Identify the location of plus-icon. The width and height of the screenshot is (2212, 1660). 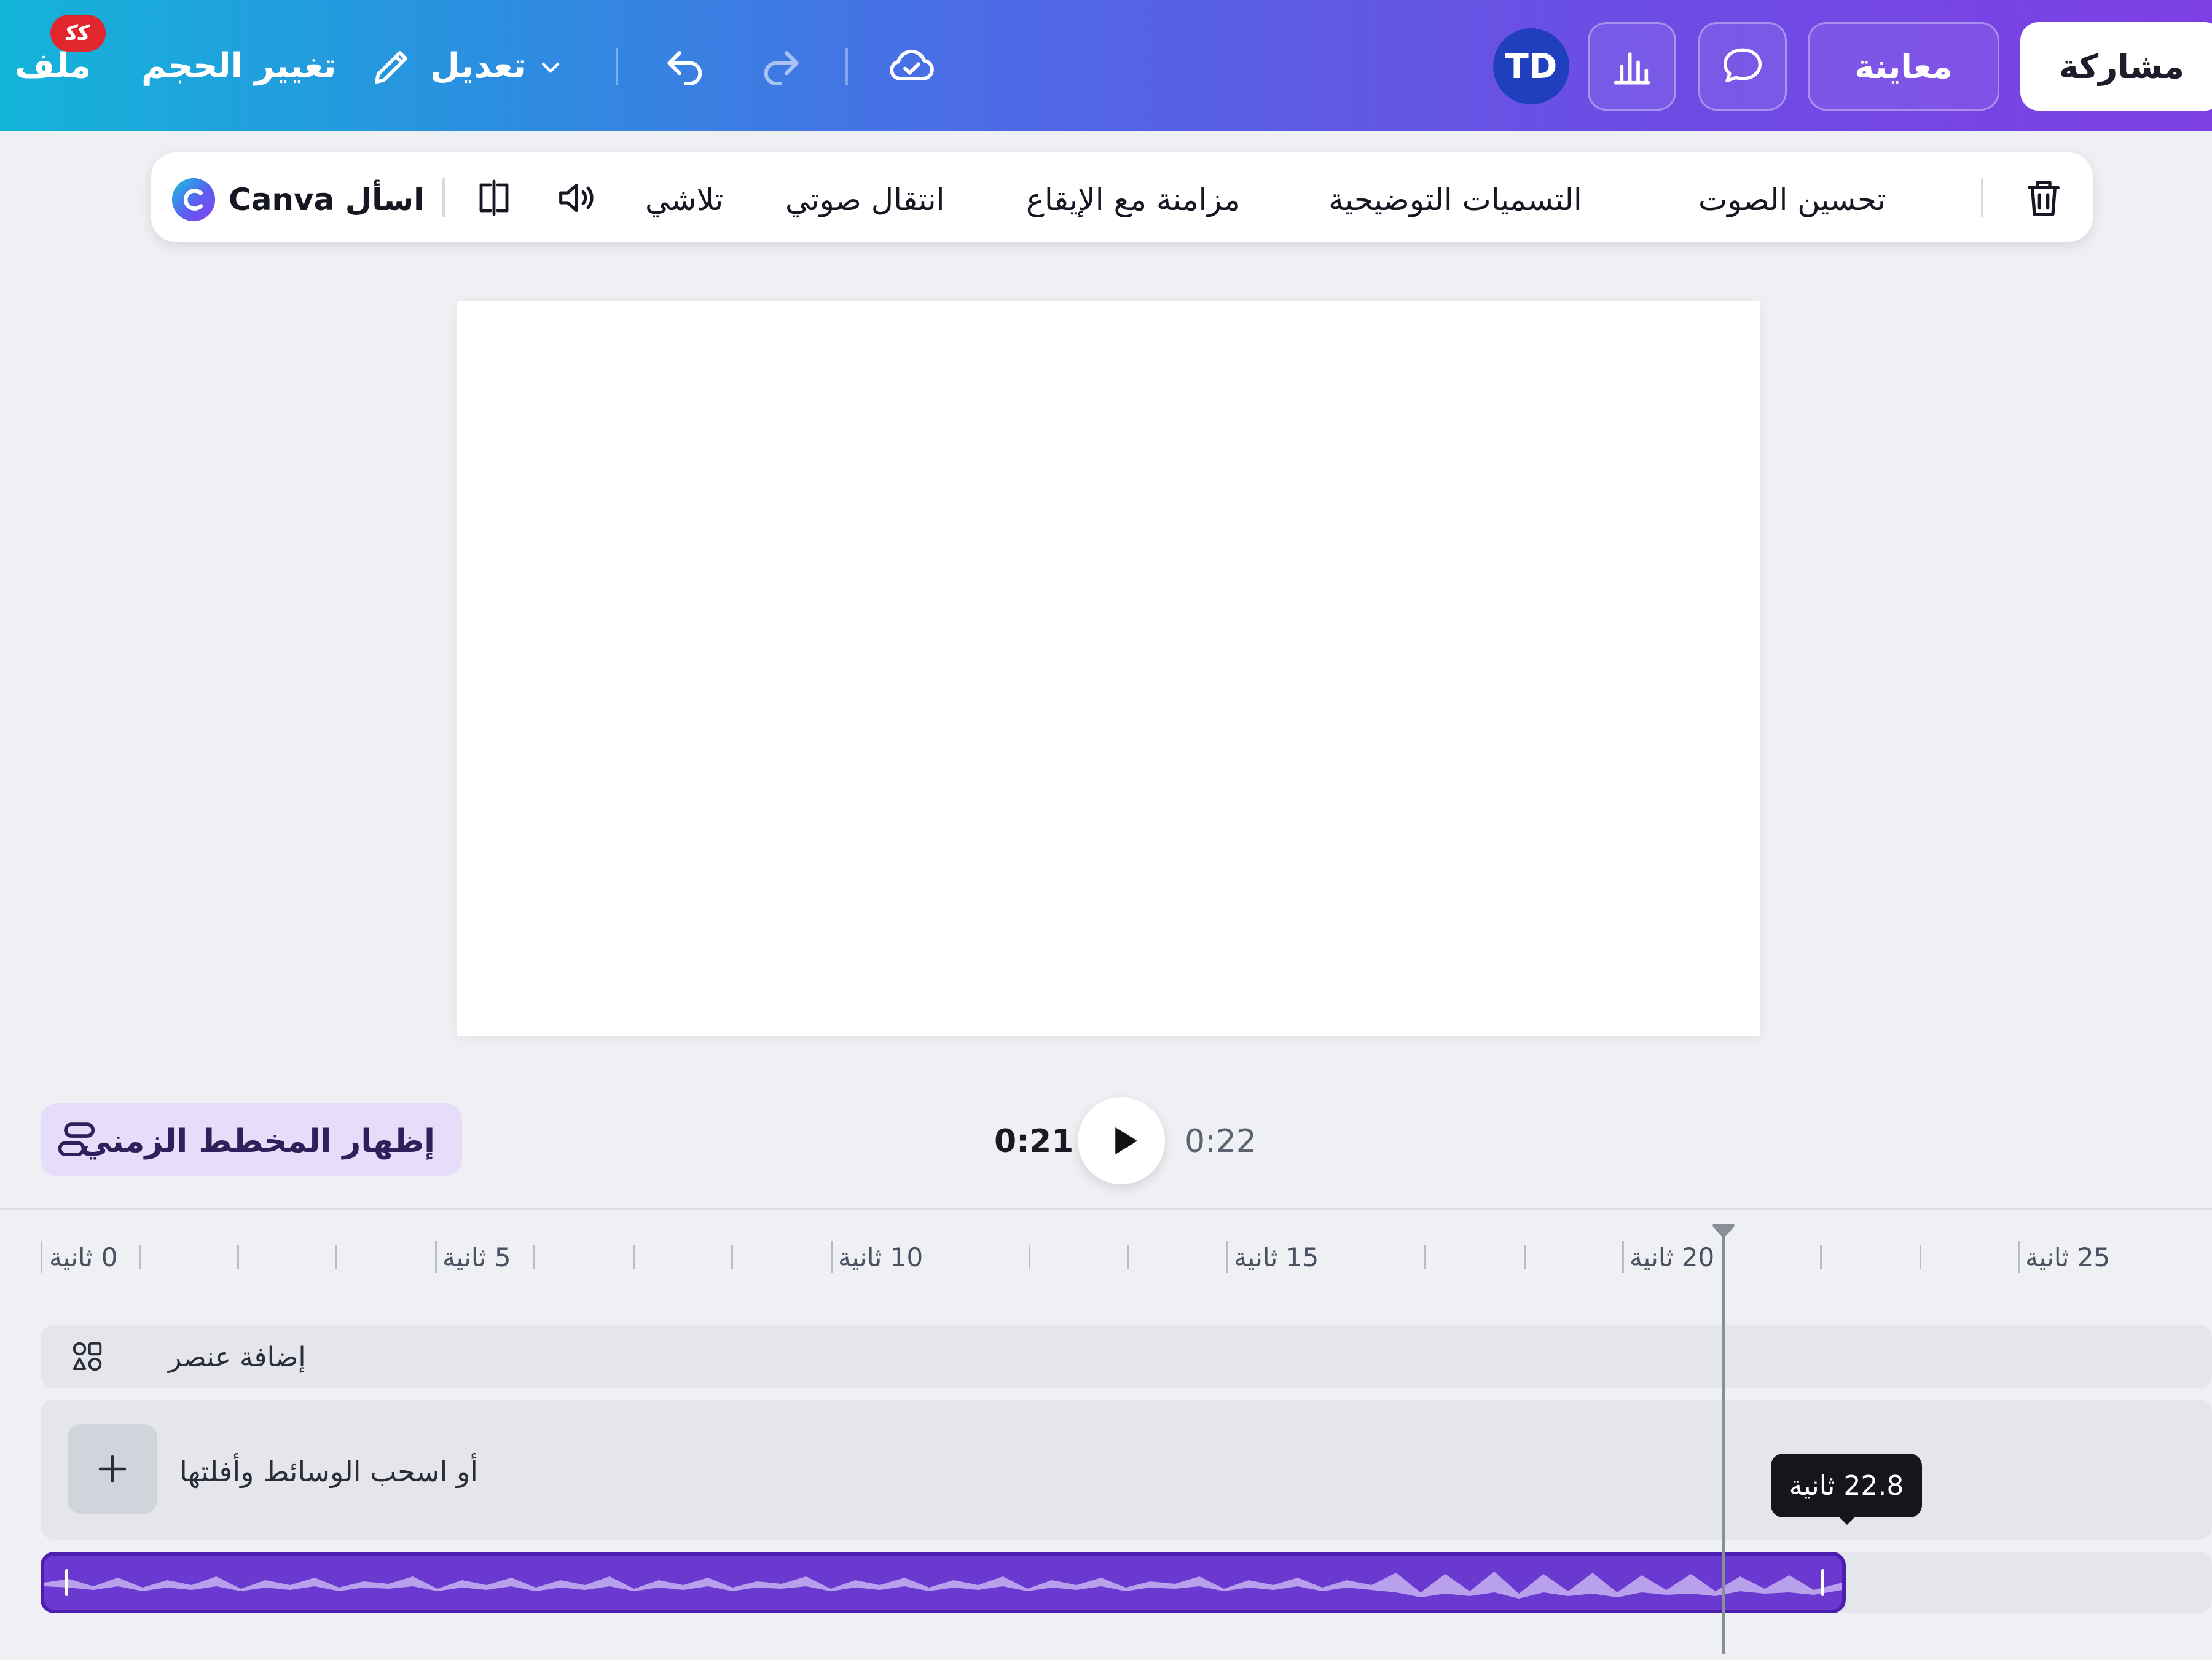
(112, 1469).